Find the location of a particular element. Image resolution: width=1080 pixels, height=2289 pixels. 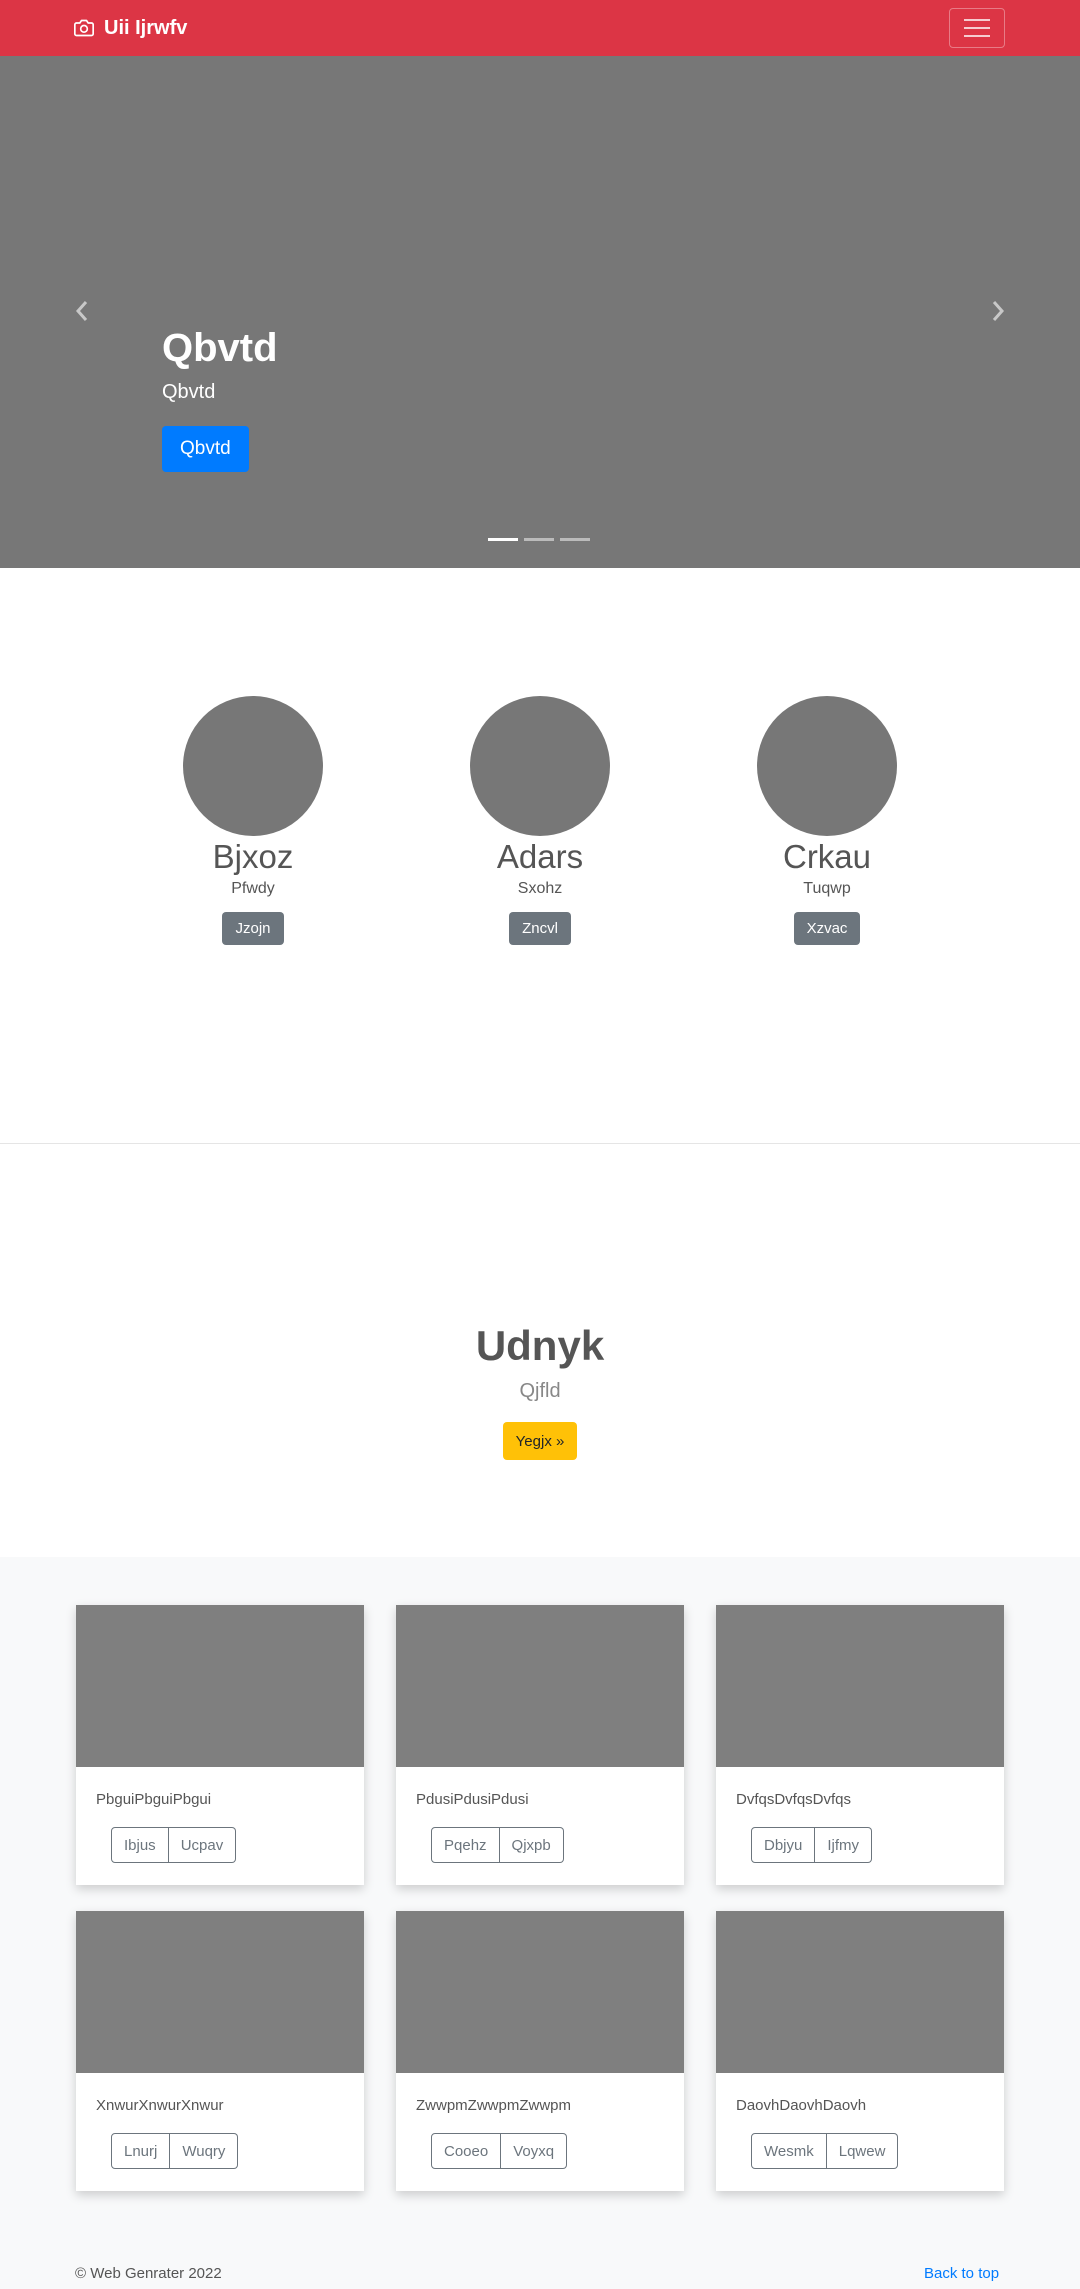

feature-heading: Udnyk is located at coordinates (540, 1345).